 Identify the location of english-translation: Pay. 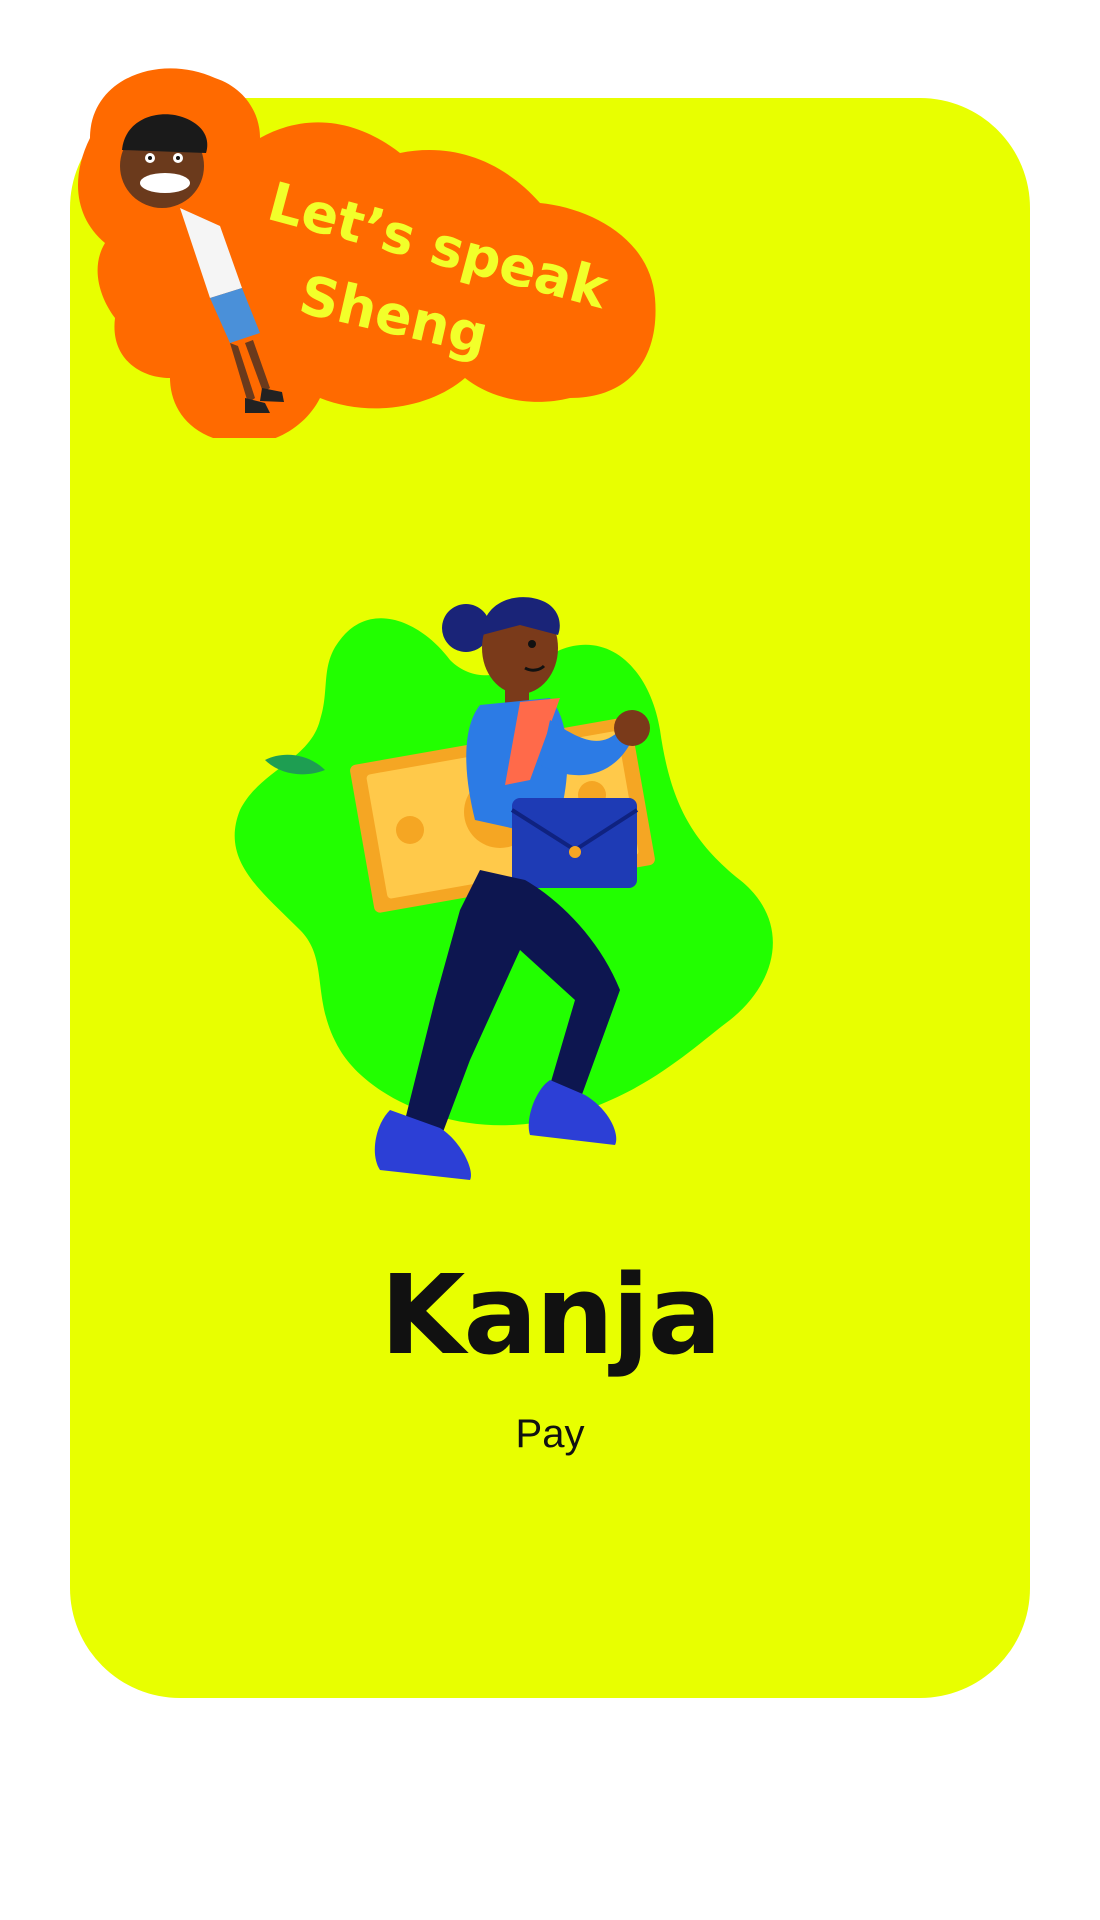
(550, 1434).